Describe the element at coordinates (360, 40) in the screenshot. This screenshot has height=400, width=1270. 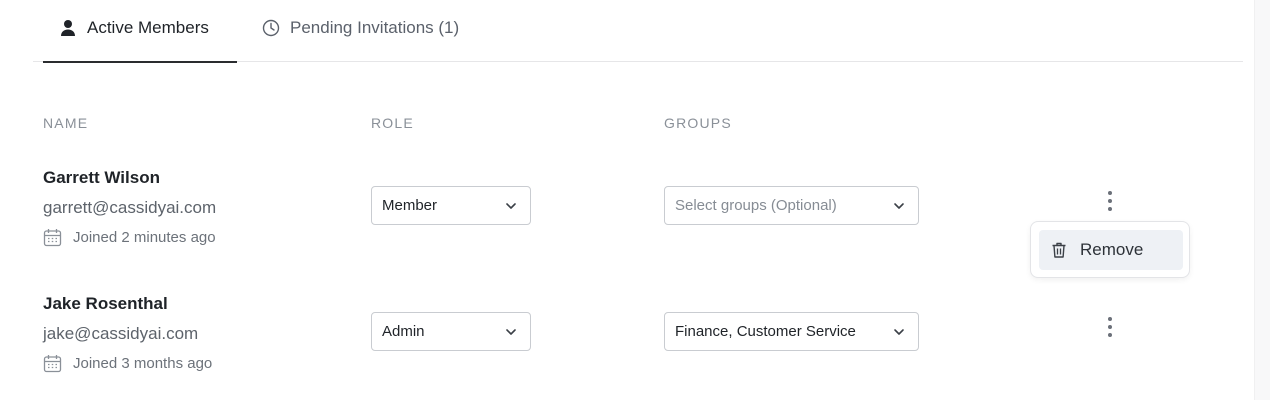
I see `tab-pending-invitations: Pending Invitations (1)` at that location.